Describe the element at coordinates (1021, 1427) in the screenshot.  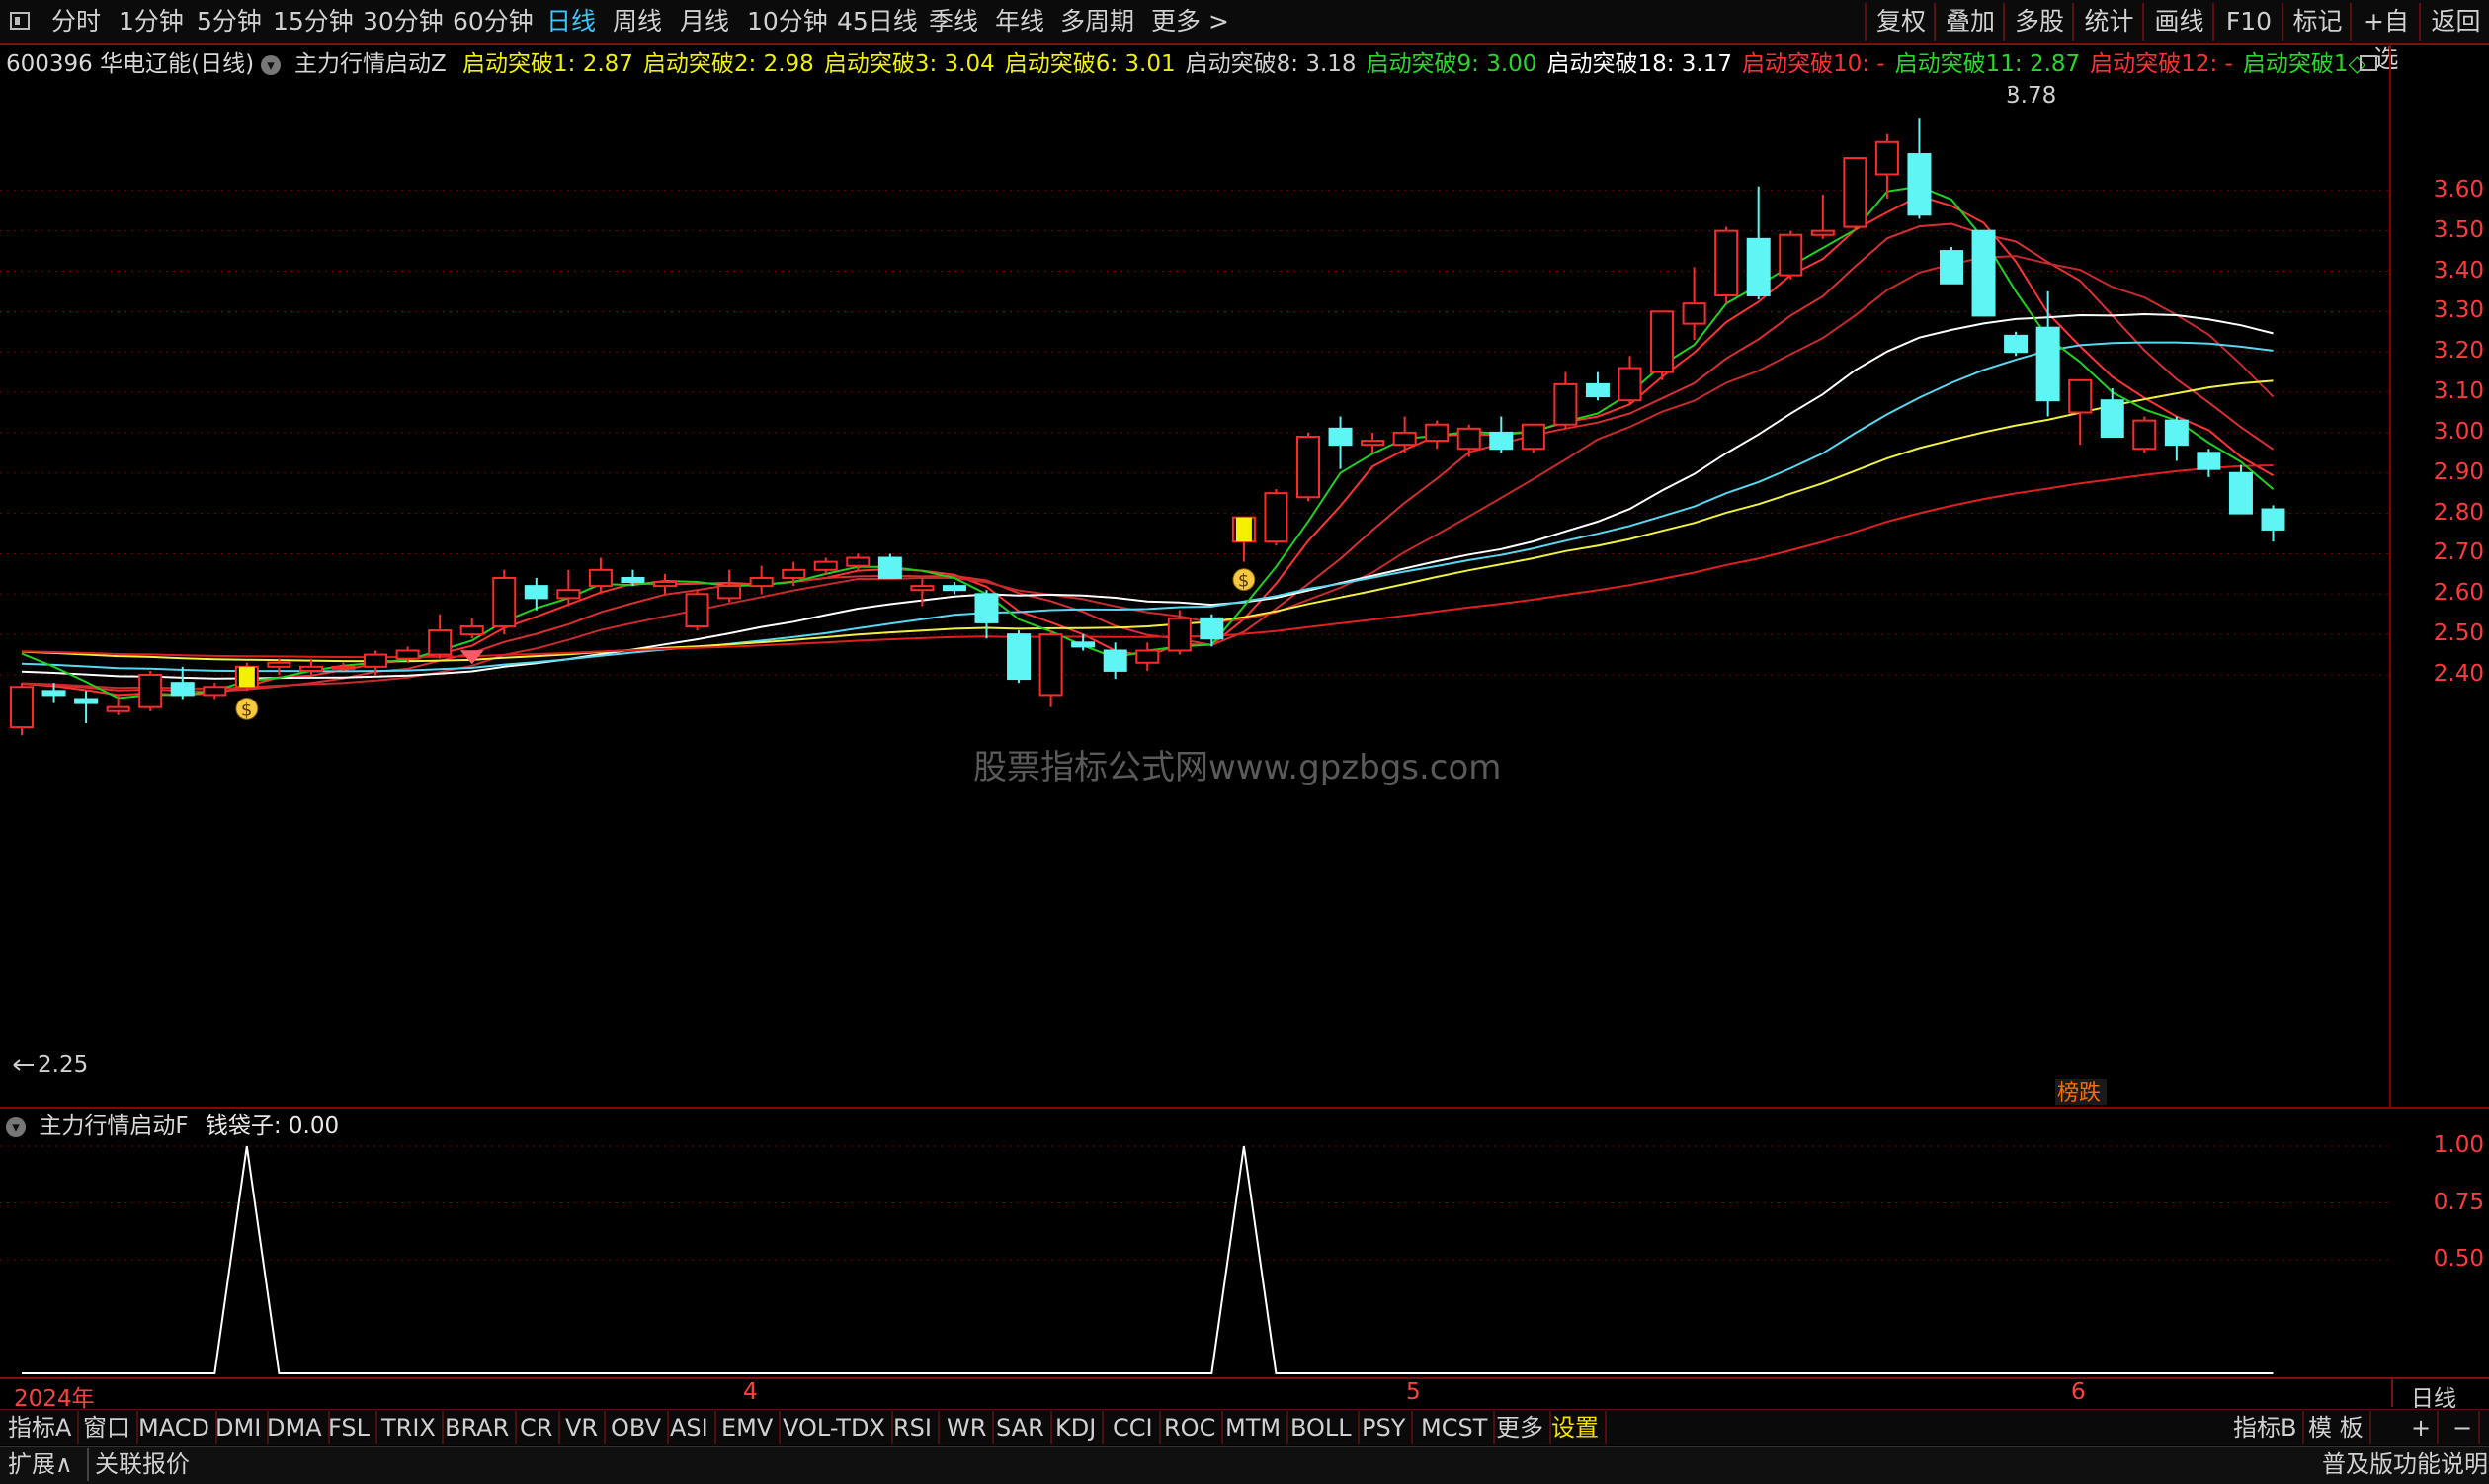
I see `indicator-tab-16: SAR` at that location.